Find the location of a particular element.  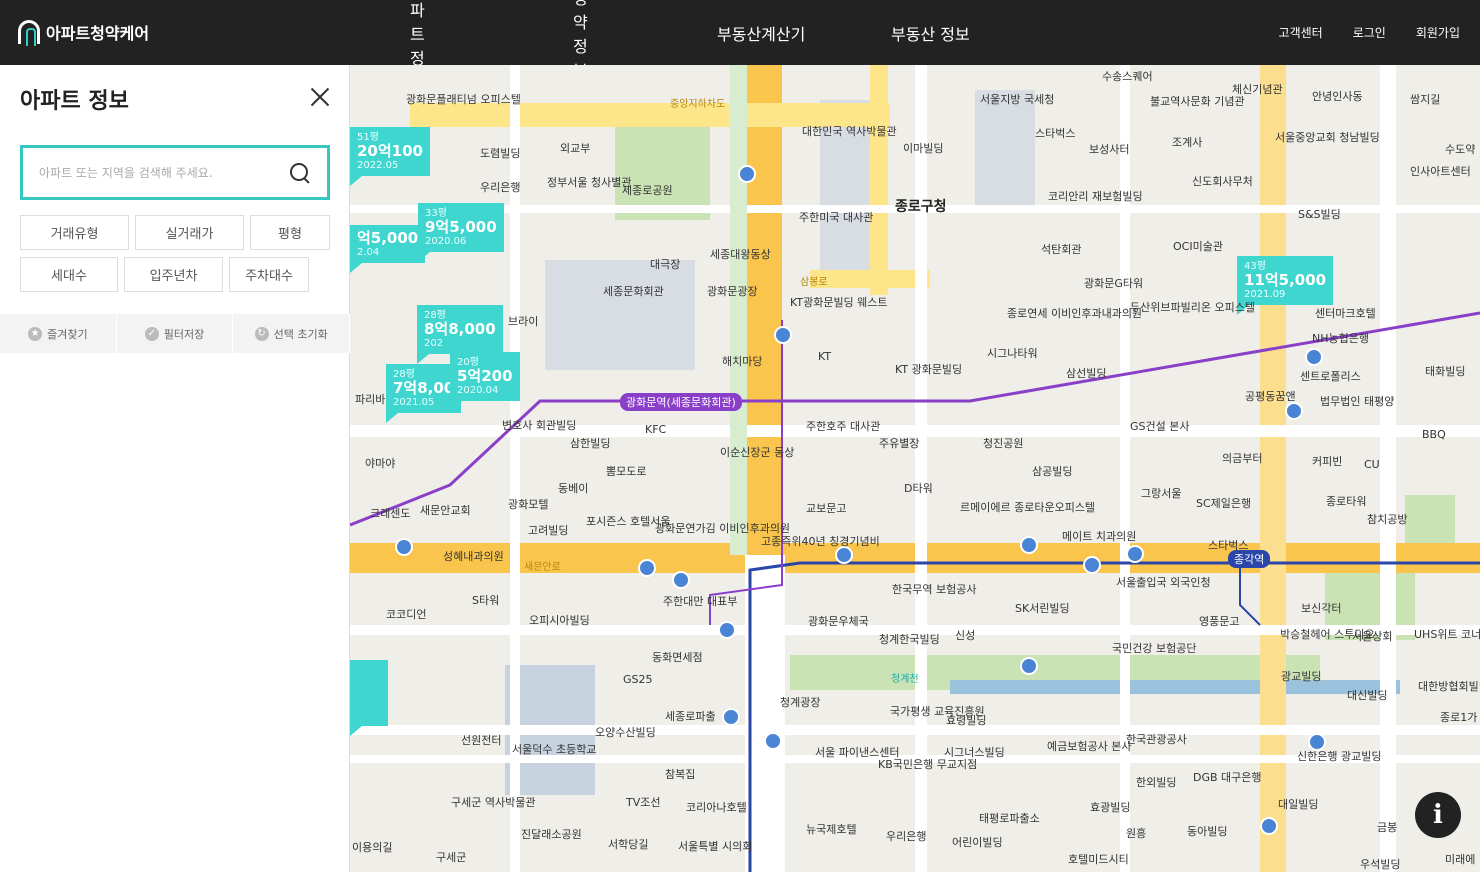

pin-price: 8억8,000 is located at coordinates (460, 329).